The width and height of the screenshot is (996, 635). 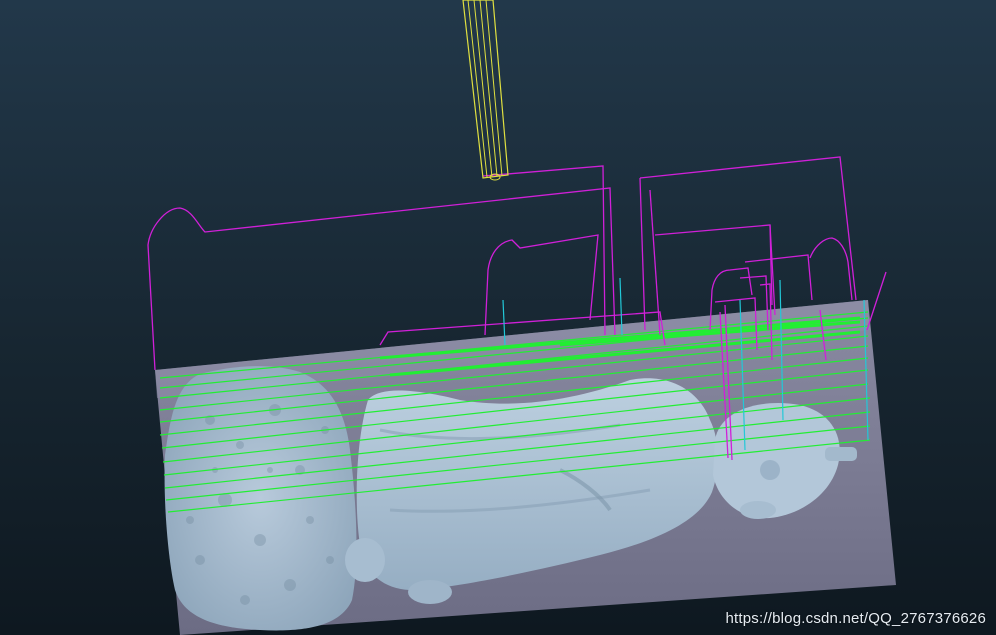 I want to click on rock-base, so click(x=260, y=498).